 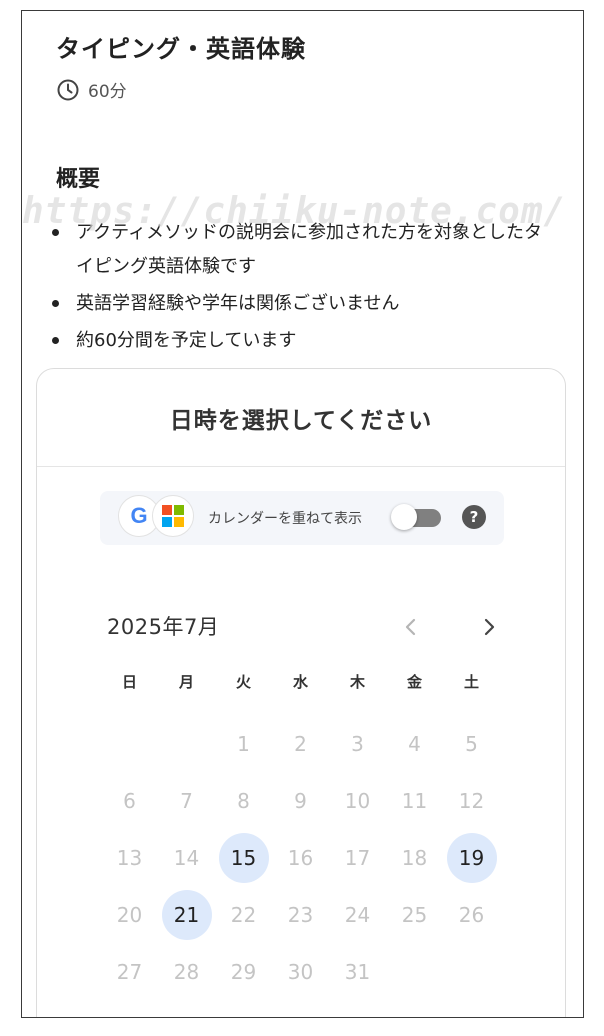 I want to click on calendar-day: 13, so click(x=129, y=857).